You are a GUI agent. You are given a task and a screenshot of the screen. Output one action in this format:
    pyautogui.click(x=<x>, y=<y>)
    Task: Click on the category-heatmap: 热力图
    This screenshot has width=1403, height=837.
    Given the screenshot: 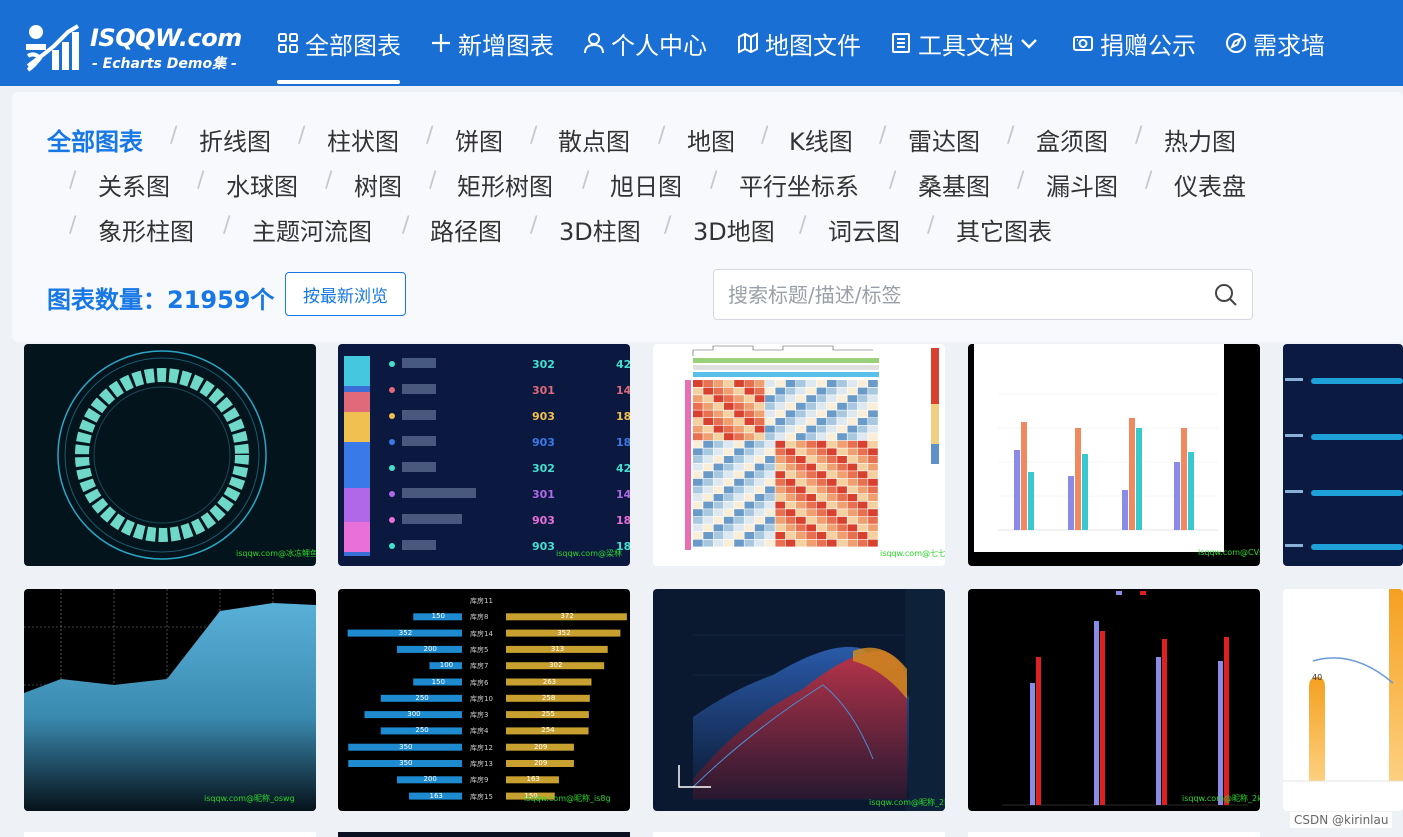 What is the action you would take?
    pyautogui.click(x=1200, y=139)
    